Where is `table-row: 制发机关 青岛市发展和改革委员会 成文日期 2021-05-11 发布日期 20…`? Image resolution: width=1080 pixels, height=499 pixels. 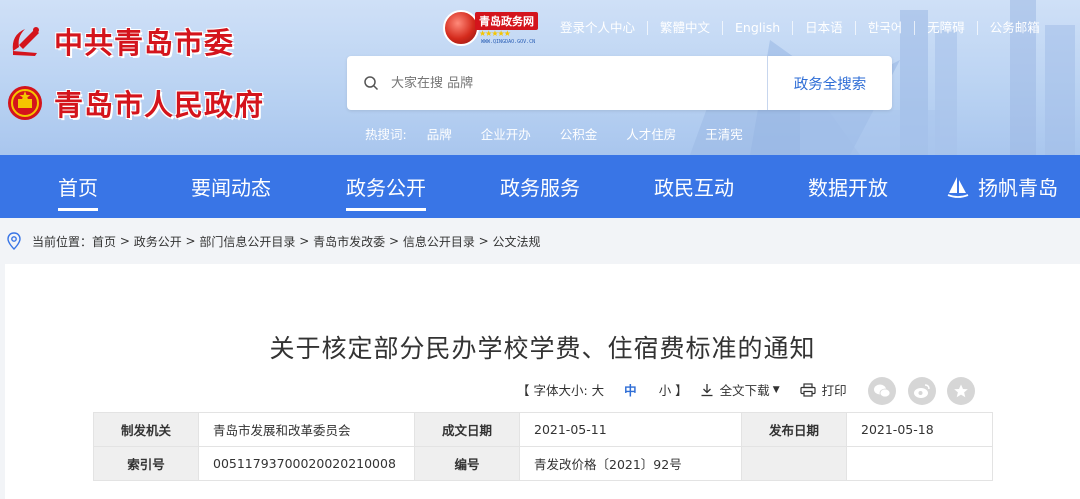
table-row: 制发机关 青岛市发展和改革委员会 成文日期 2021-05-11 发布日期 20… is located at coordinates (543, 429).